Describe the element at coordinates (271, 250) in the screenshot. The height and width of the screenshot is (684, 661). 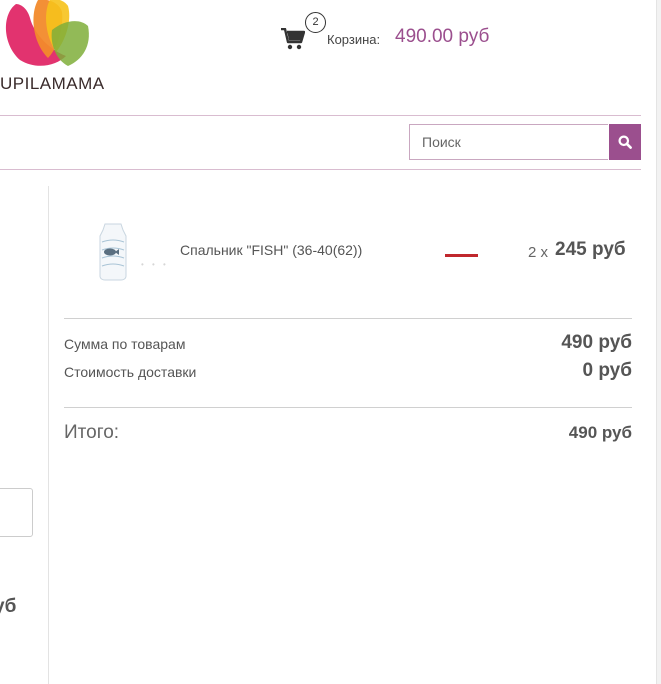
I see `item-name: Спальник "FISH" (36-40(62))` at that location.